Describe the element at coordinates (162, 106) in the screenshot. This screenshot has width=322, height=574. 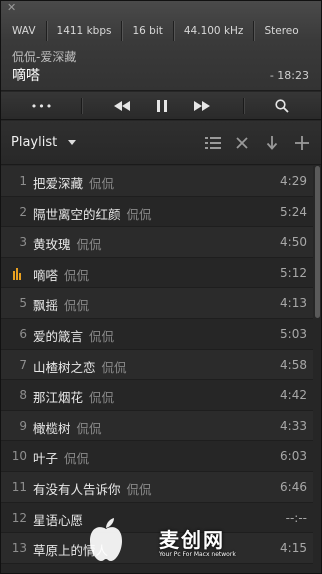
I see `pause-icon` at that location.